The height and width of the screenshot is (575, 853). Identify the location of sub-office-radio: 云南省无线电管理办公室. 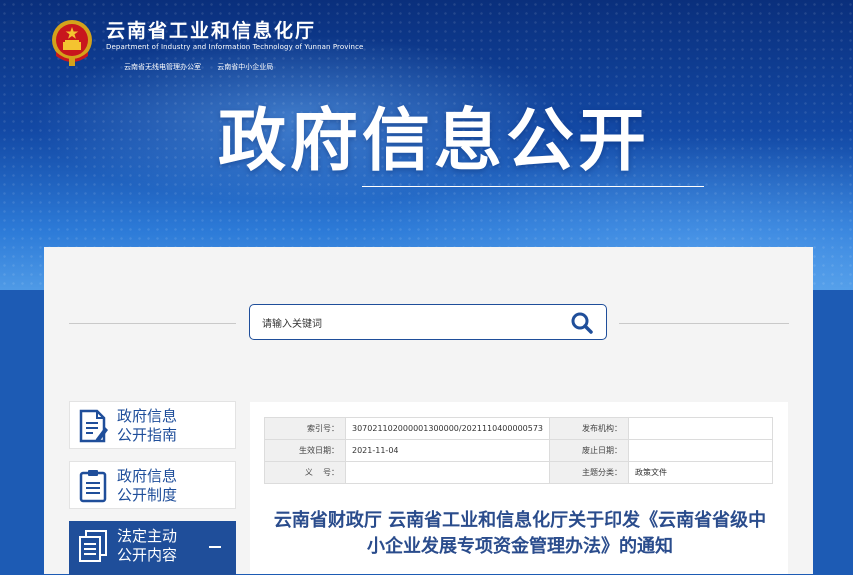
(162, 67).